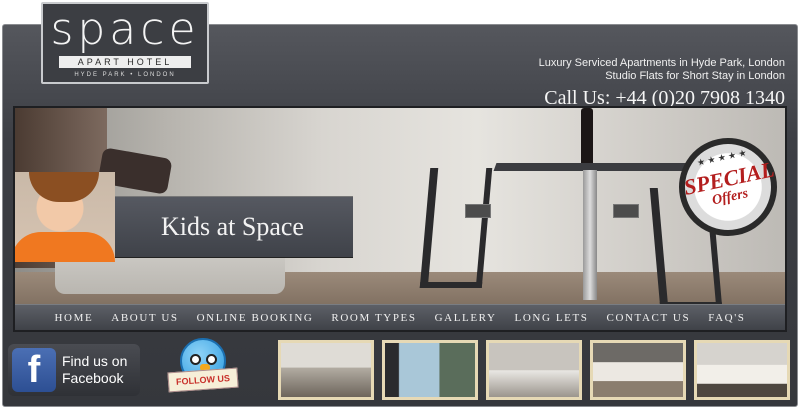  What do you see at coordinates (456, 228) in the screenshot?
I see `hero-chair-left` at bounding box center [456, 228].